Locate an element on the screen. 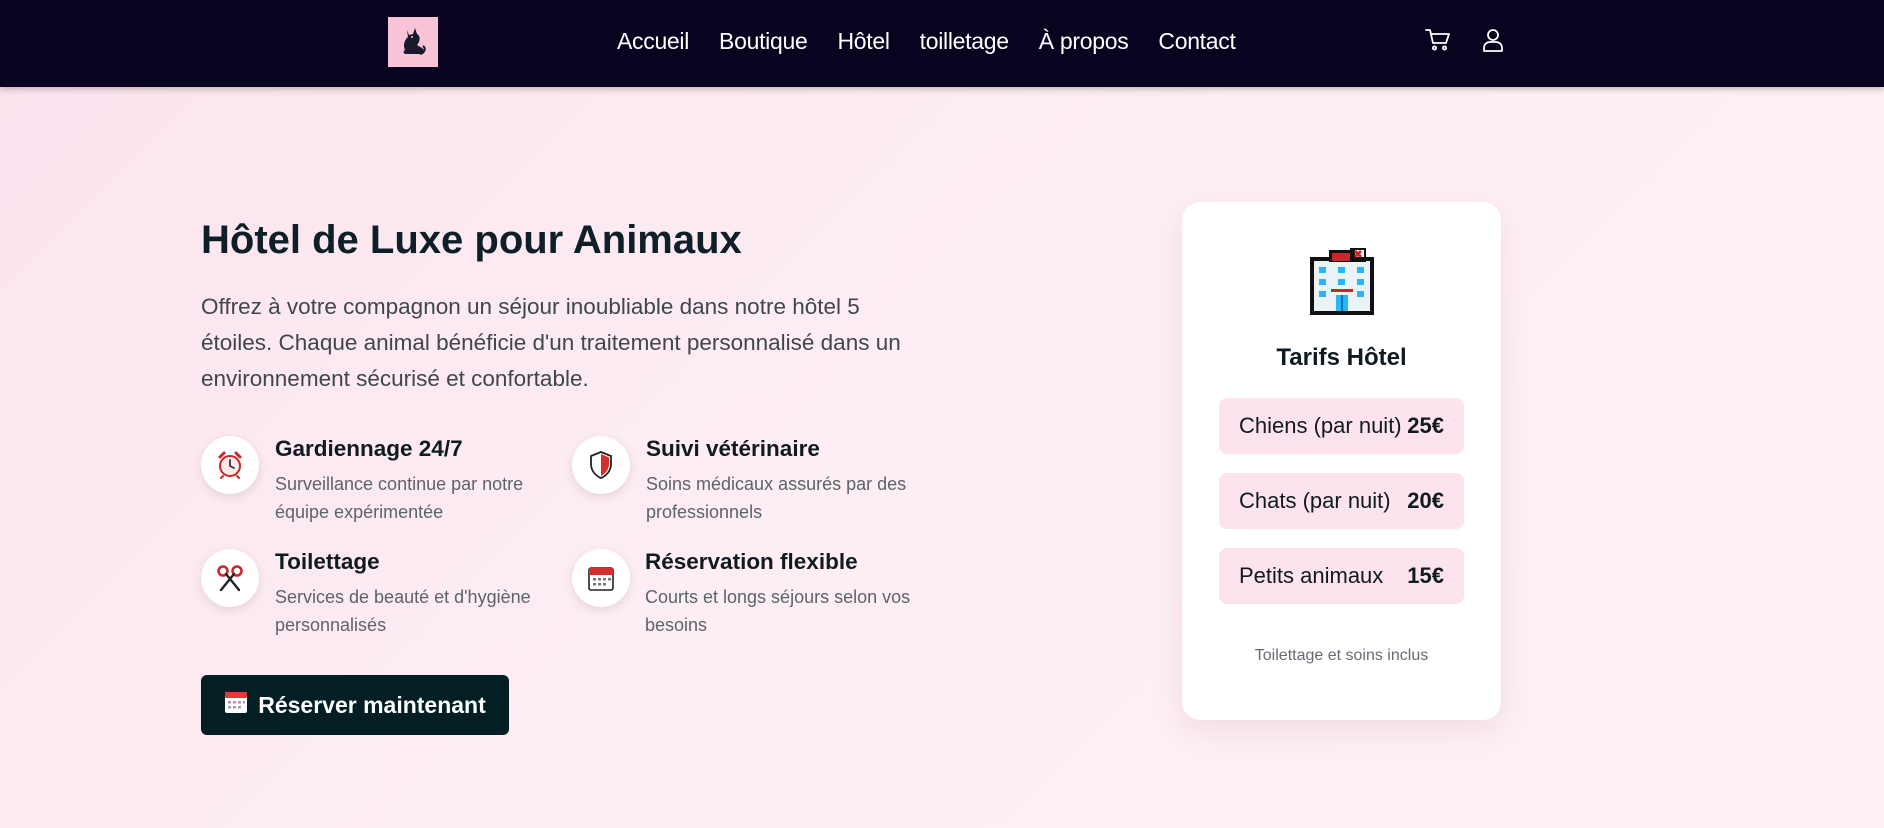 The height and width of the screenshot is (828, 1884). logo is located at coordinates (413, 42).